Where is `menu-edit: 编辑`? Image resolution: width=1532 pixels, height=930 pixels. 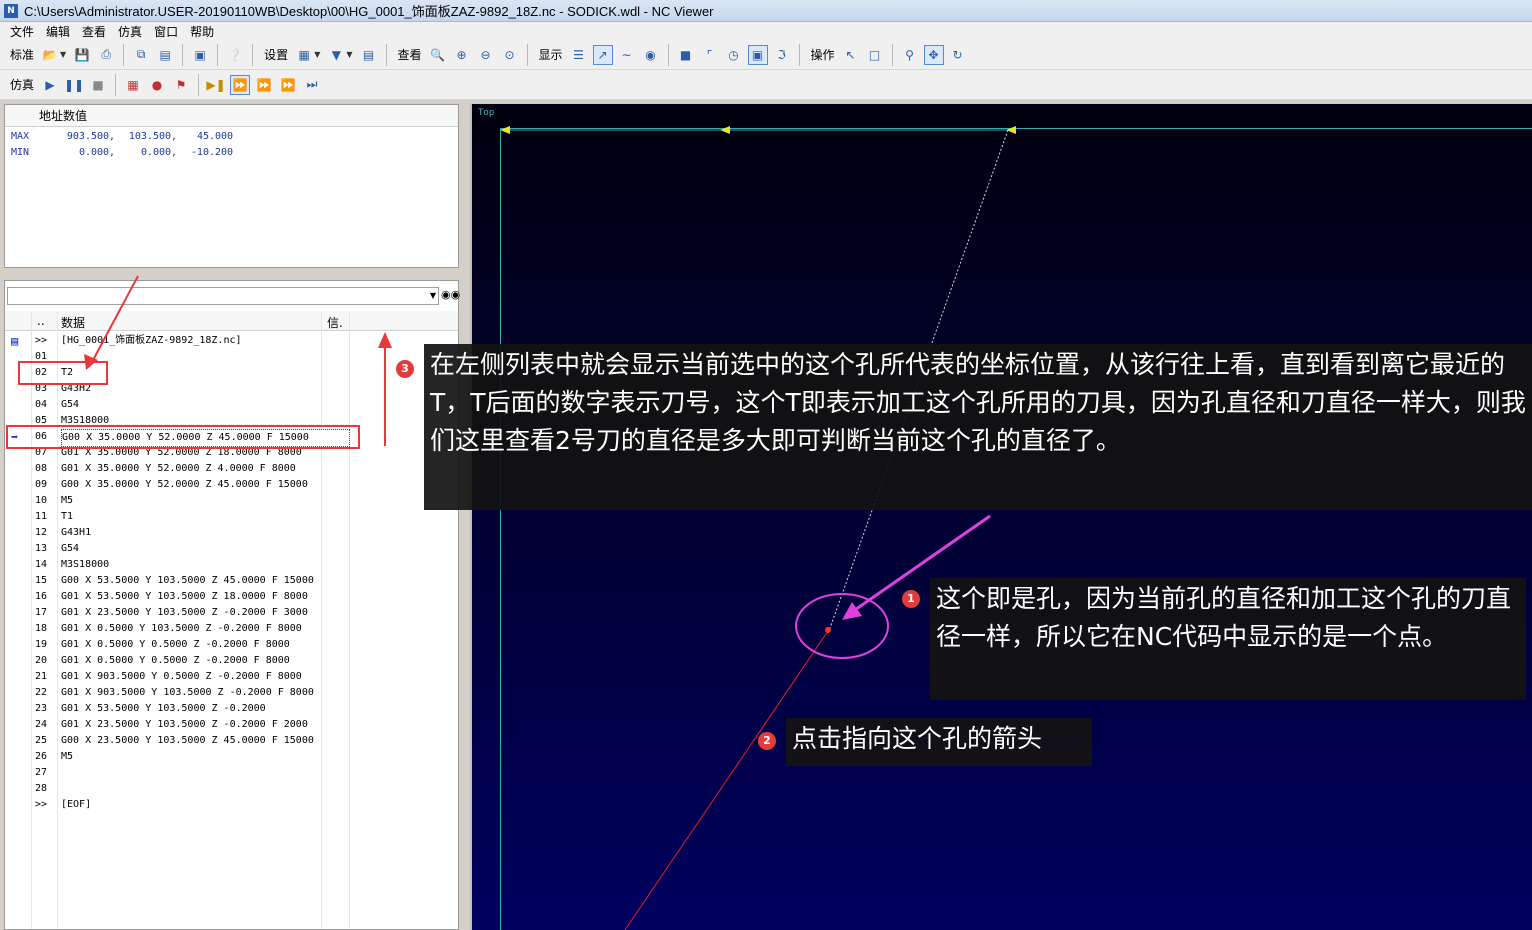
menu-edit: 编辑 is located at coordinates (58, 31).